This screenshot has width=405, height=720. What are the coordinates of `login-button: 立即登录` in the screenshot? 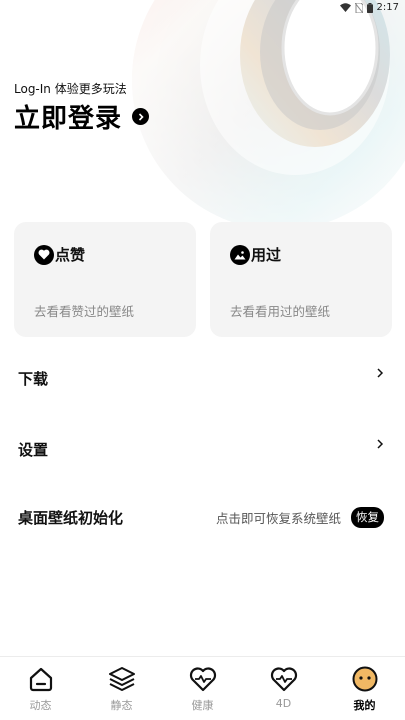 It's located at (82, 116).